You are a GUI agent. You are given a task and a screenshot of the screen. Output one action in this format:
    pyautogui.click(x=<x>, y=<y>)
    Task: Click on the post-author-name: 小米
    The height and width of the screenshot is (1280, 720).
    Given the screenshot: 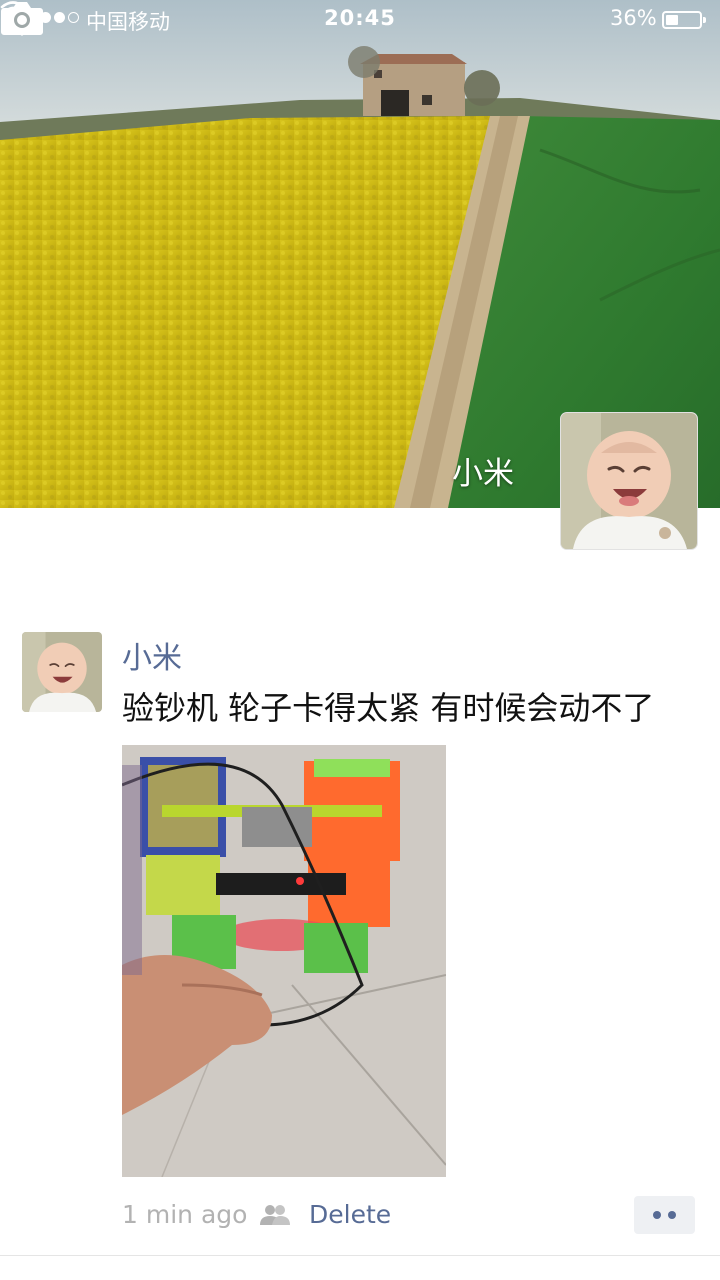 What is the action you would take?
    pyautogui.click(x=152, y=655)
    